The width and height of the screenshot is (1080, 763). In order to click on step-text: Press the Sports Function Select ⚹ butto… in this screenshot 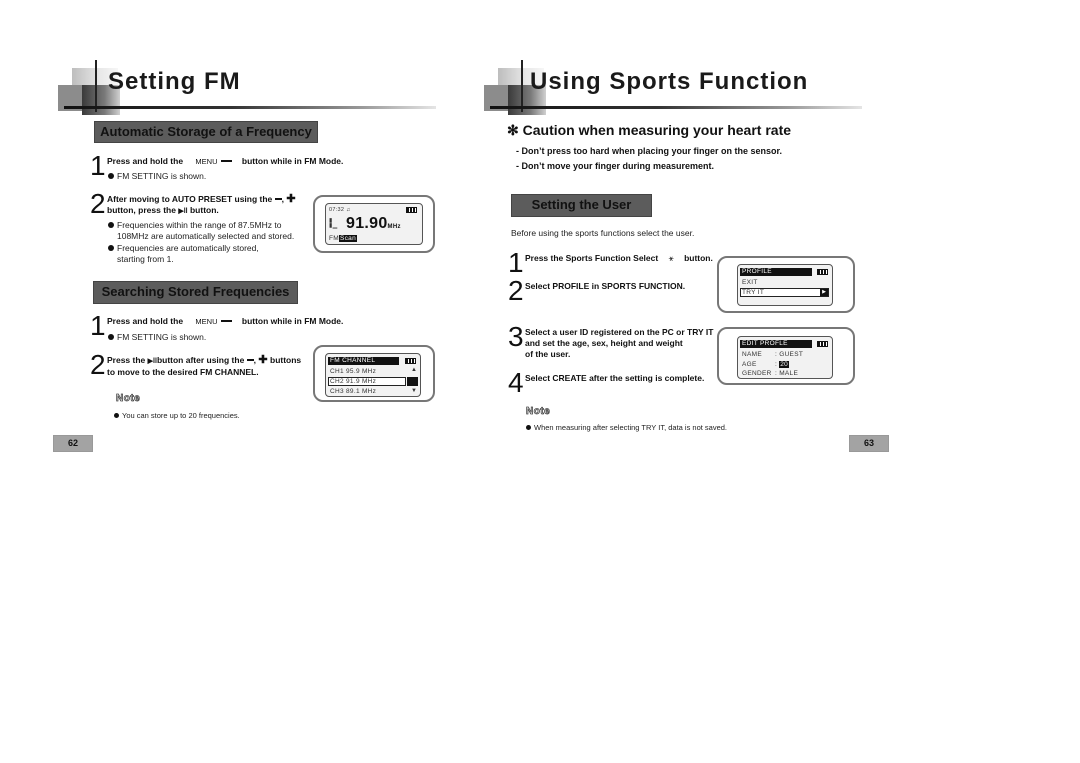, I will do `click(619, 258)`.